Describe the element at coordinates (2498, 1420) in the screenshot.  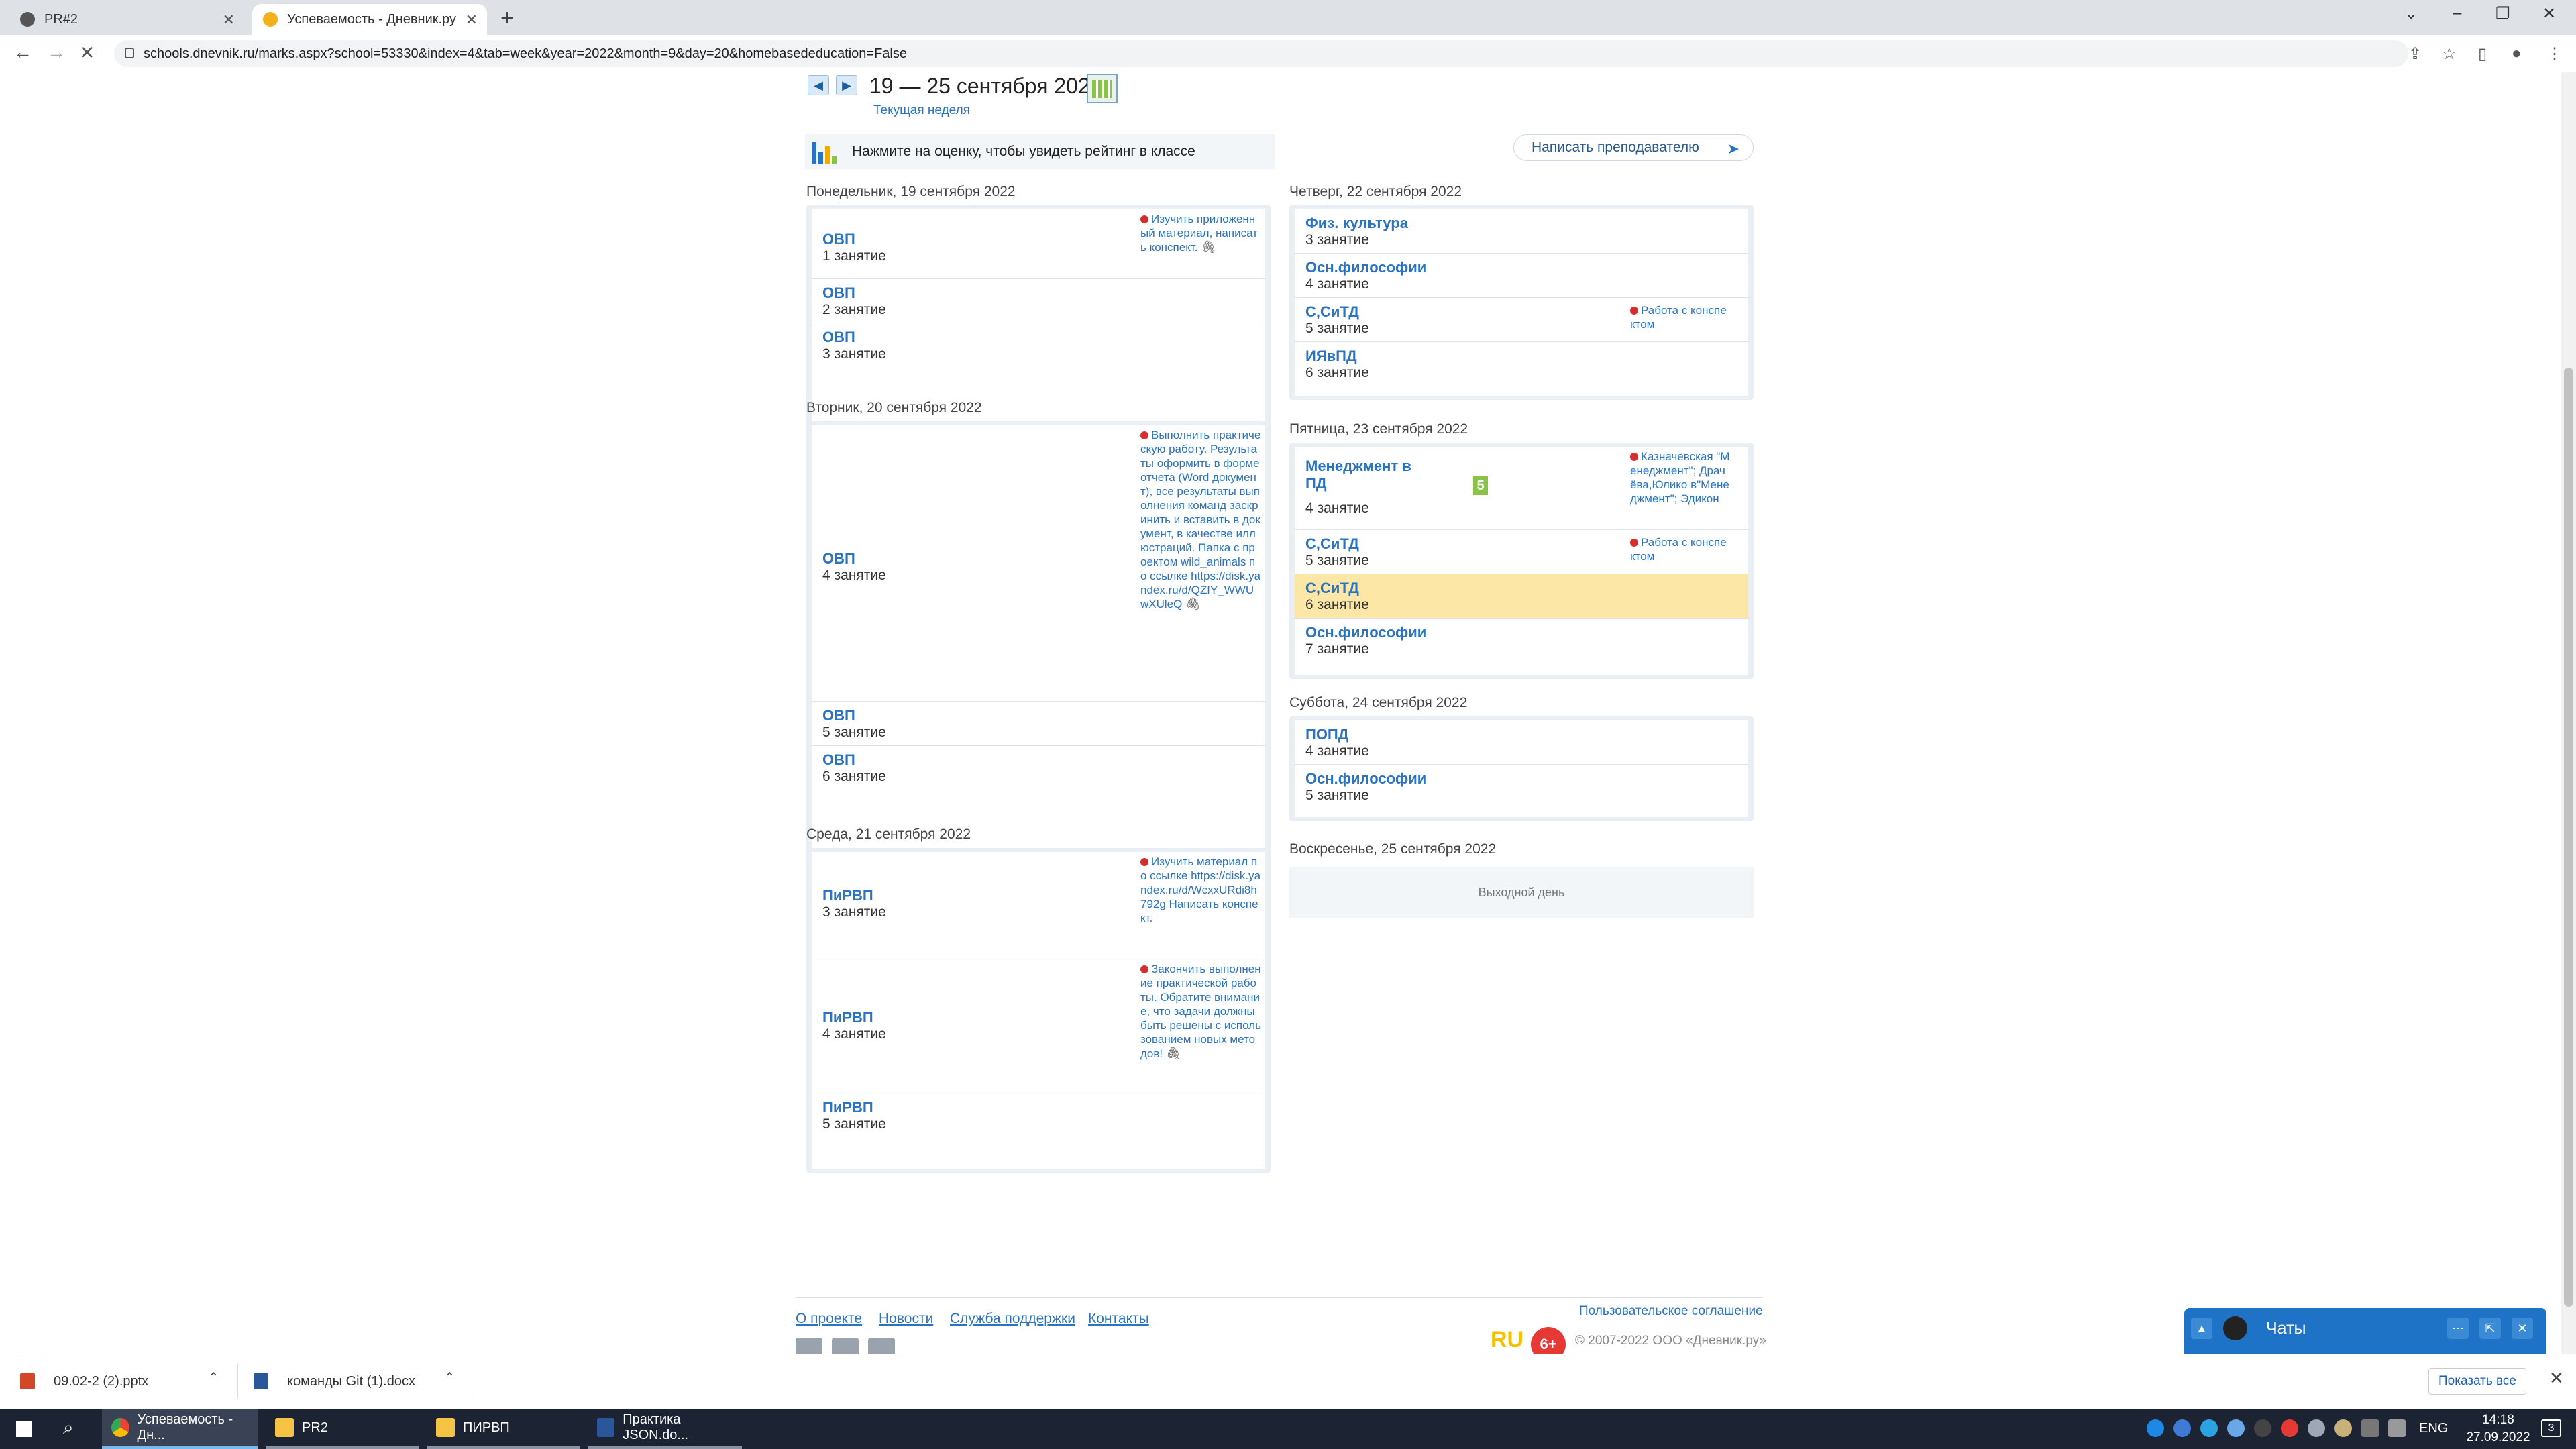
I see `clock-time: 14:18` at that location.